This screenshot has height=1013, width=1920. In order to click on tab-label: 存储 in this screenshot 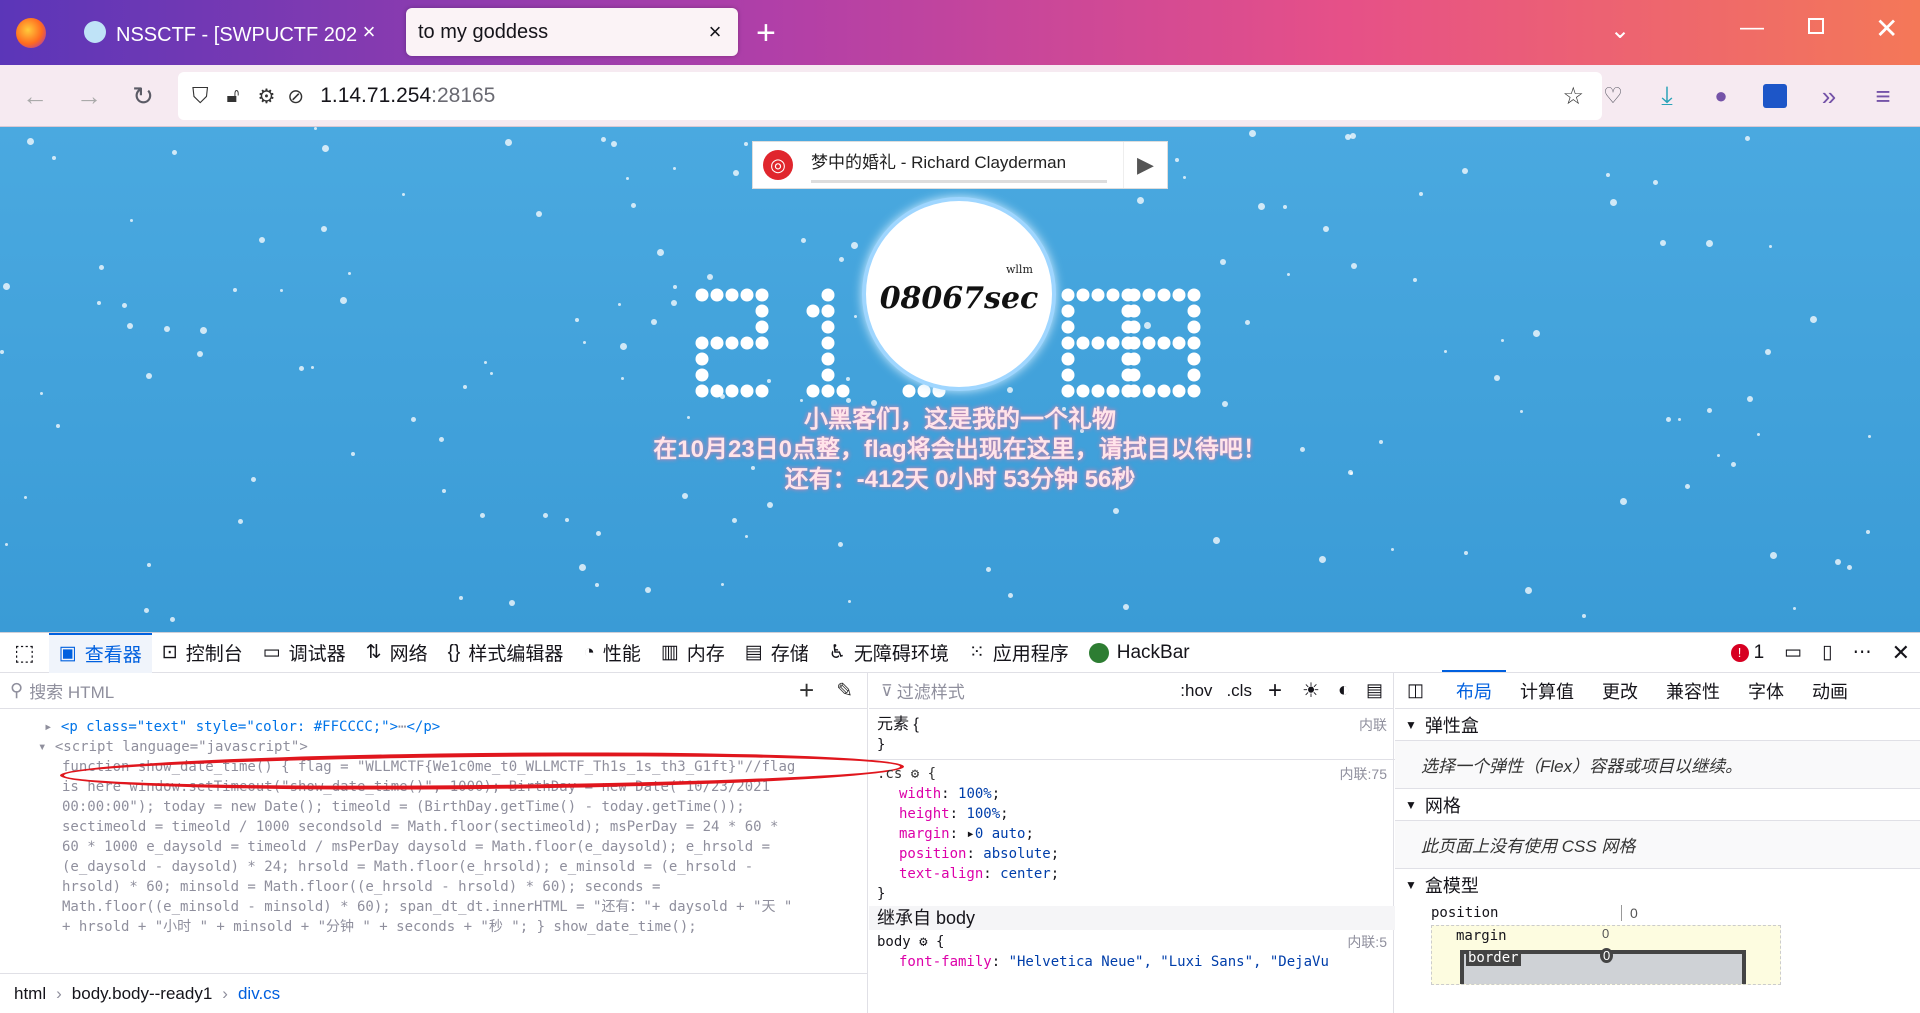, I will do `click(789, 654)`.